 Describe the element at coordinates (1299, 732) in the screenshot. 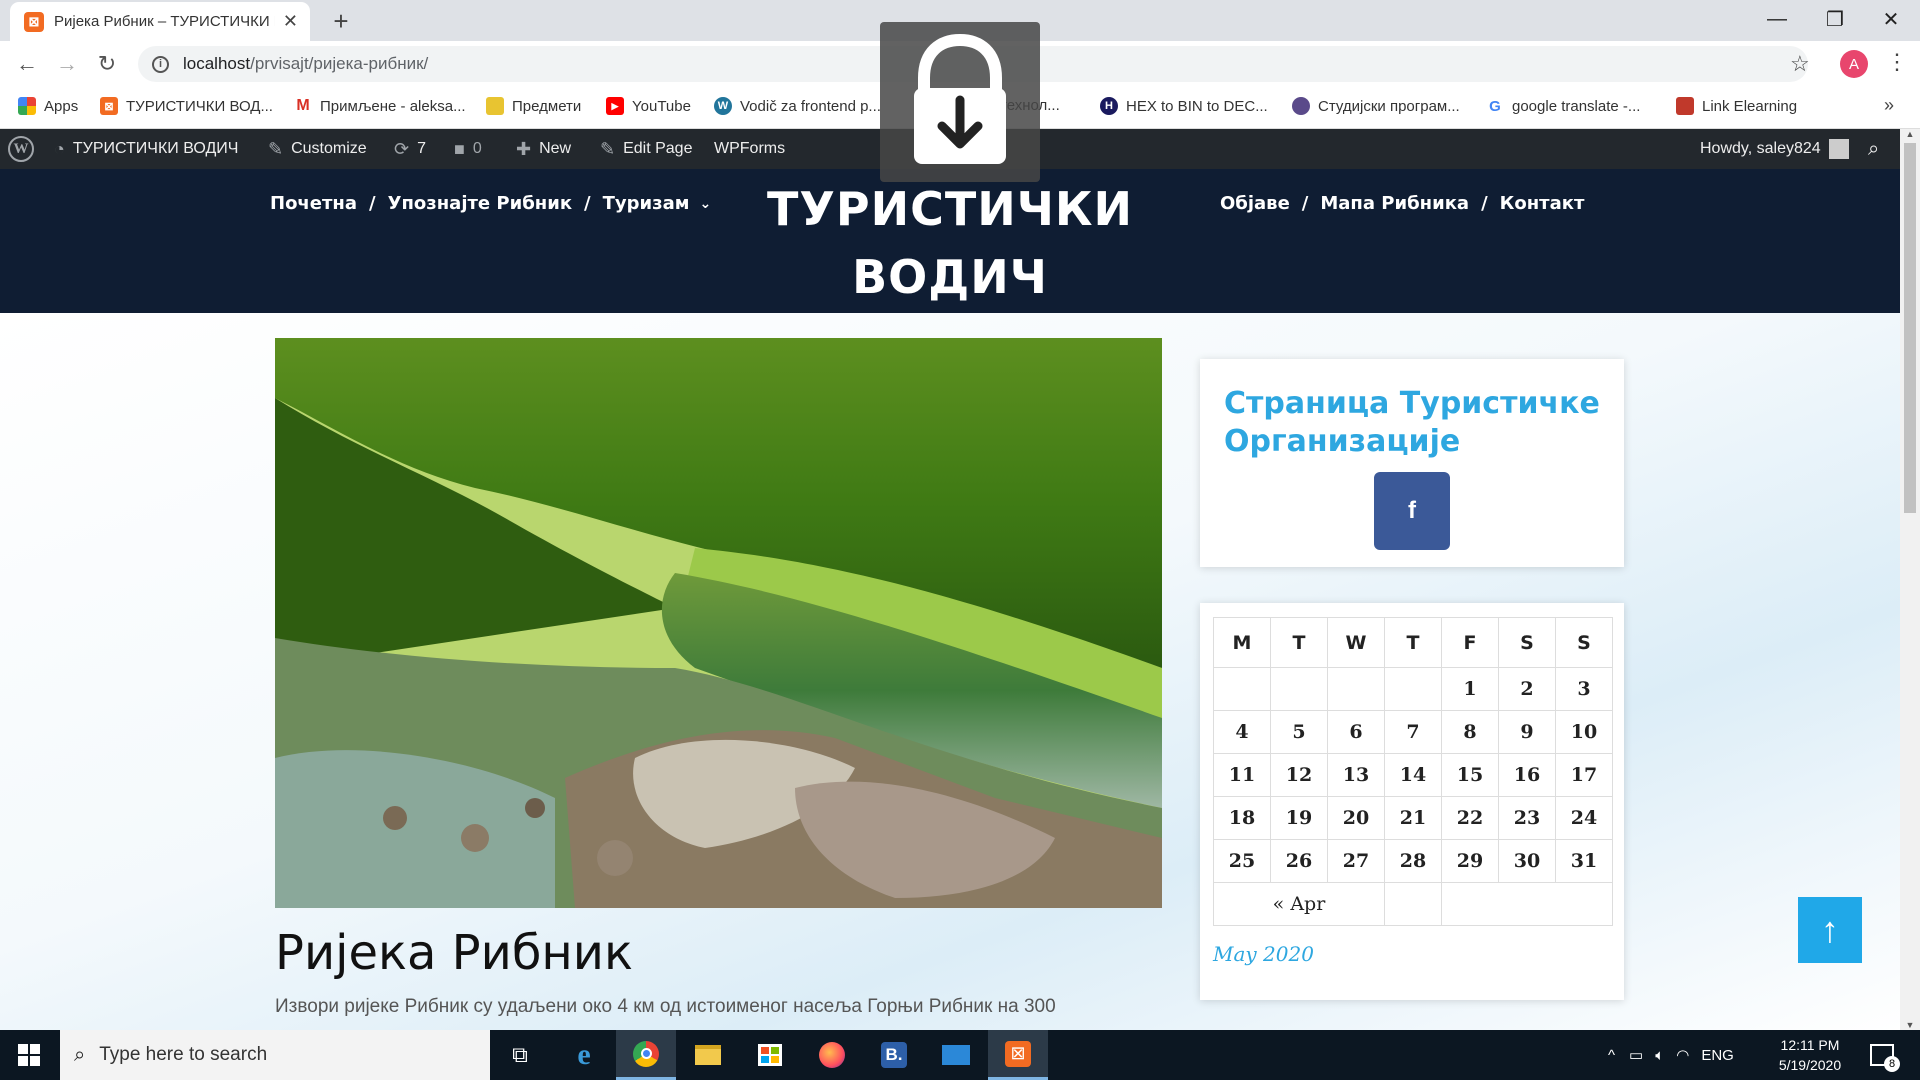

I see `calendar-day: 5` at that location.